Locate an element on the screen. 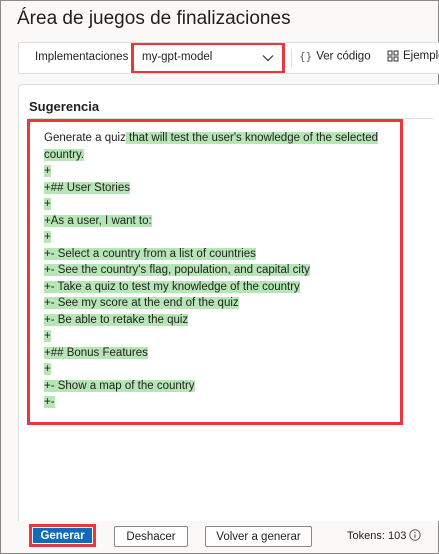 The width and height of the screenshot is (439, 554). prompt-text: Generate a quiz is located at coordinates (85, 138).